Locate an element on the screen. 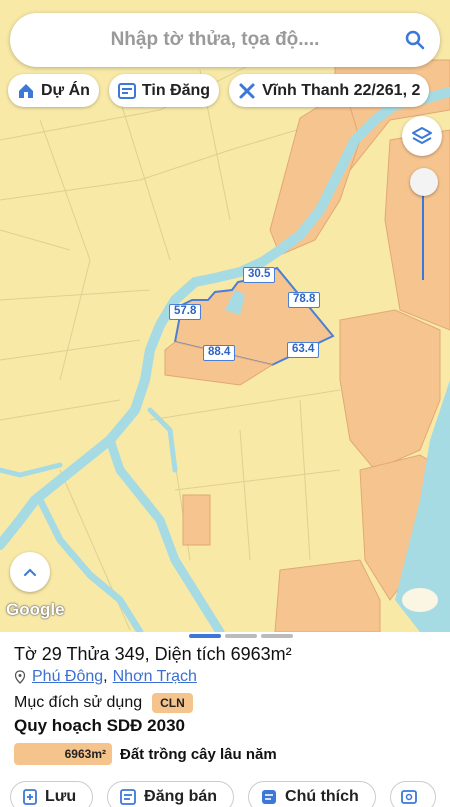 This screenshot has height=807, width=450. dimension-label: 57.8 is located at coordinates (185, 312).